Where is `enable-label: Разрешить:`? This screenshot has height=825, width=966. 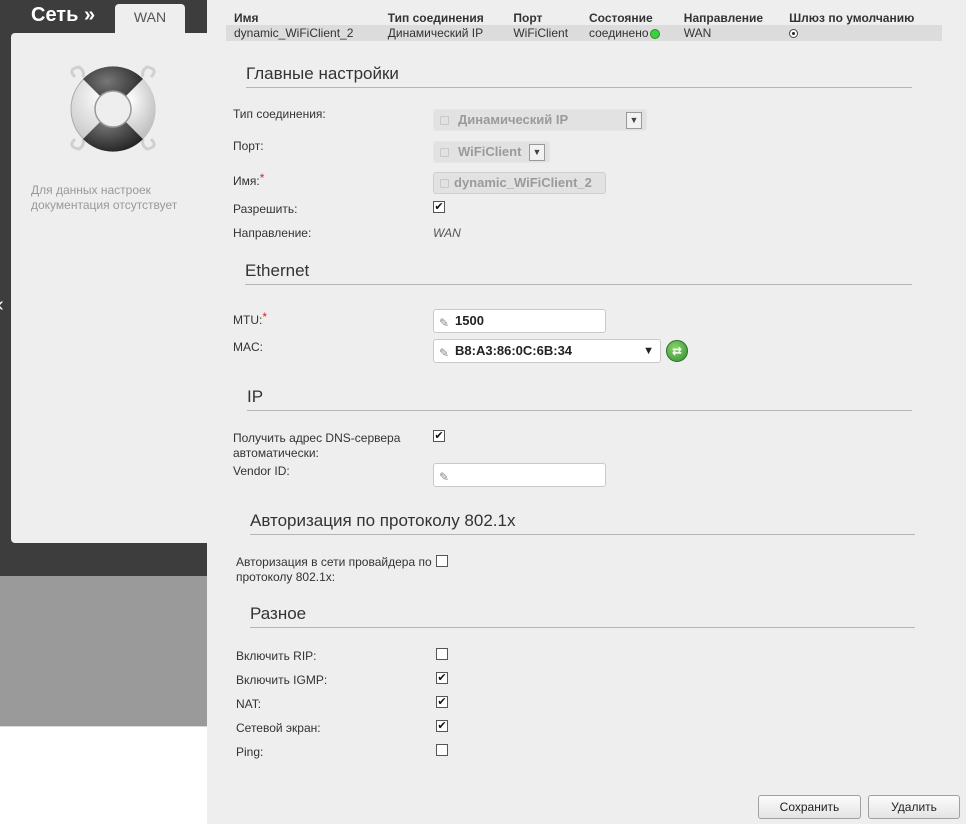
enable-label: Разрешить: is located at coordinates (265, 209).